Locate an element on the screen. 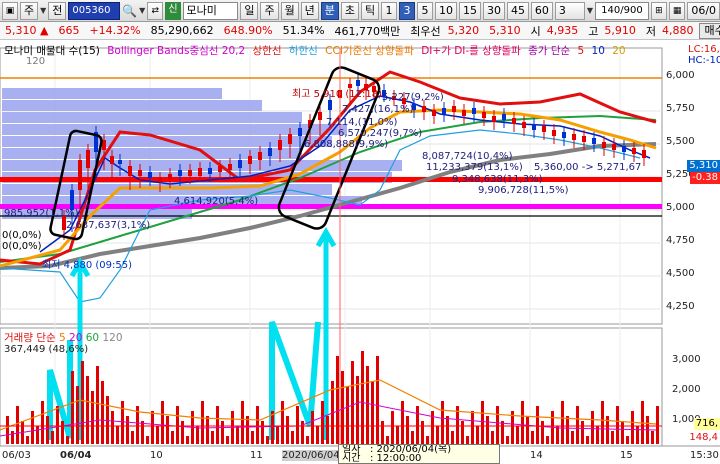  interval-15: 15 is located at coordinates (470, 10).